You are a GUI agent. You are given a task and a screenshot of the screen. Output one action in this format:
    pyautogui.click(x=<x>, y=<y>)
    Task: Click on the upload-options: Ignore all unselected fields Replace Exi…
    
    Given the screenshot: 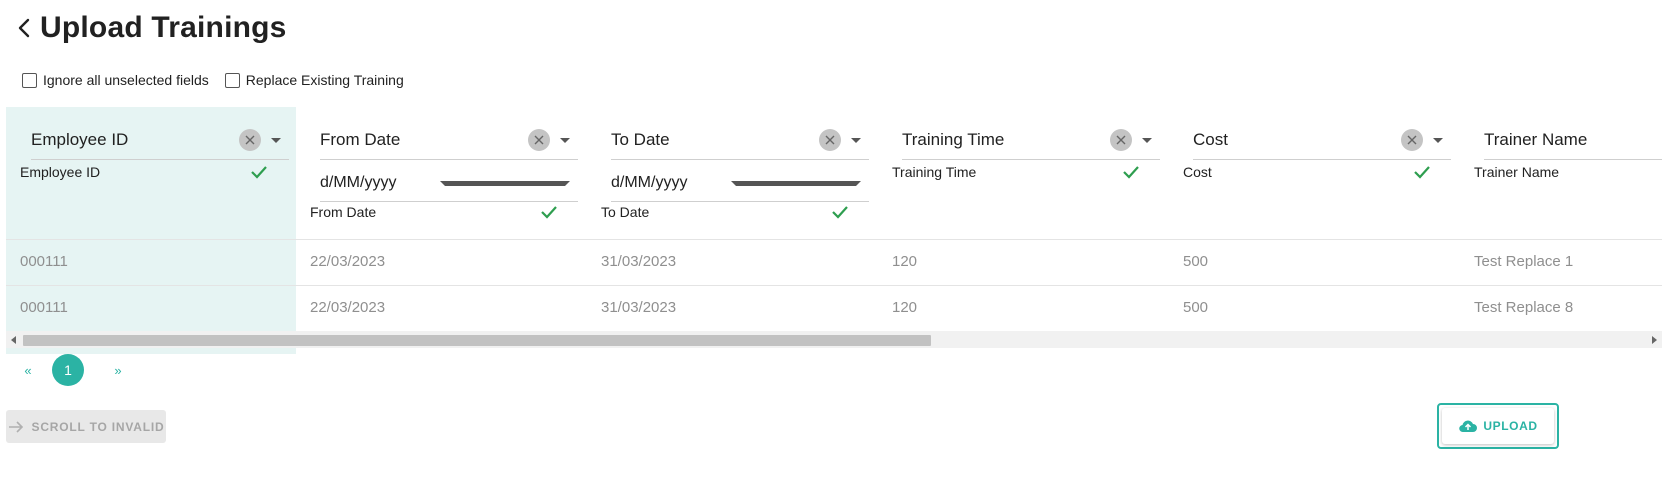 What is the action you would take?
    pyautogui.click(x=221, y=80)
    